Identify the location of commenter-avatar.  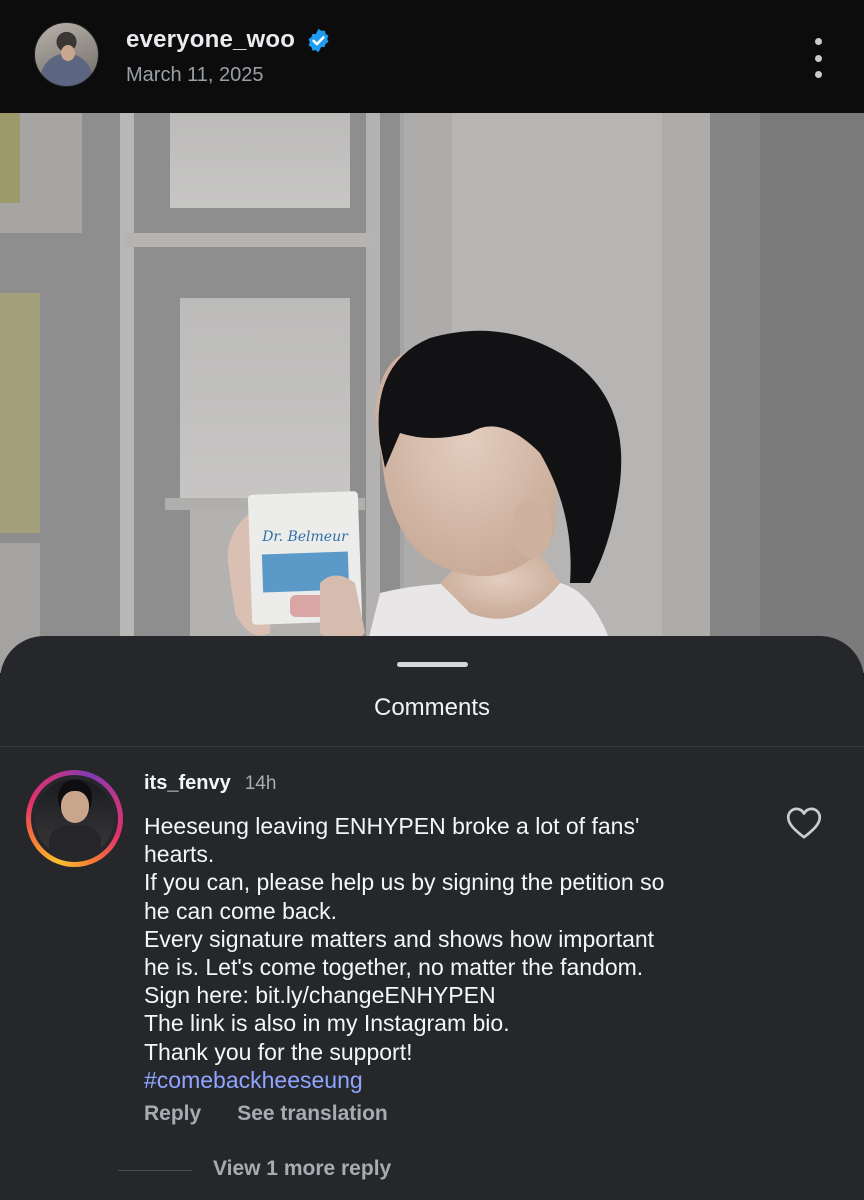
(74, 818).